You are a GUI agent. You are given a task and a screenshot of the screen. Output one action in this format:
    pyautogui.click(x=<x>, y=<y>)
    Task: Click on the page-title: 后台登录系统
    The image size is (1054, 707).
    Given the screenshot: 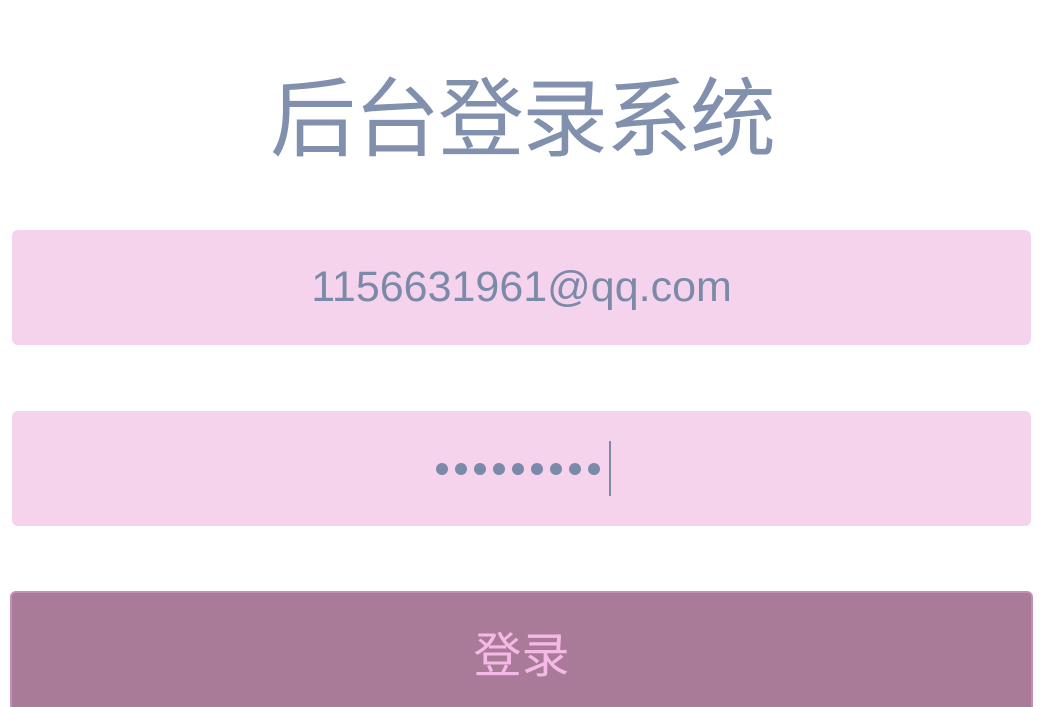 What is the action you would take?
    pyautogui.click(x=523, y=119)
    